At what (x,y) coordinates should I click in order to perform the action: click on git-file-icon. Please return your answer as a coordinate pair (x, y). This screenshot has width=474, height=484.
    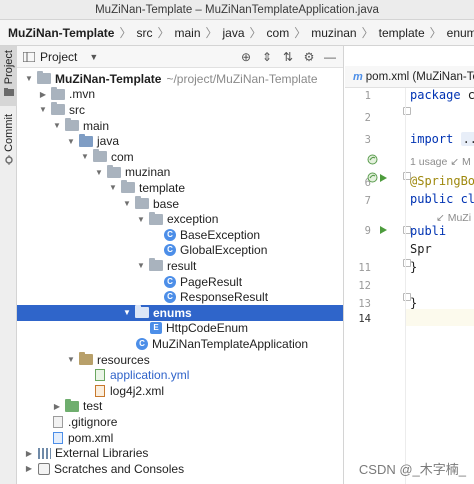
    Looking at the image, I should click on (58, 421).